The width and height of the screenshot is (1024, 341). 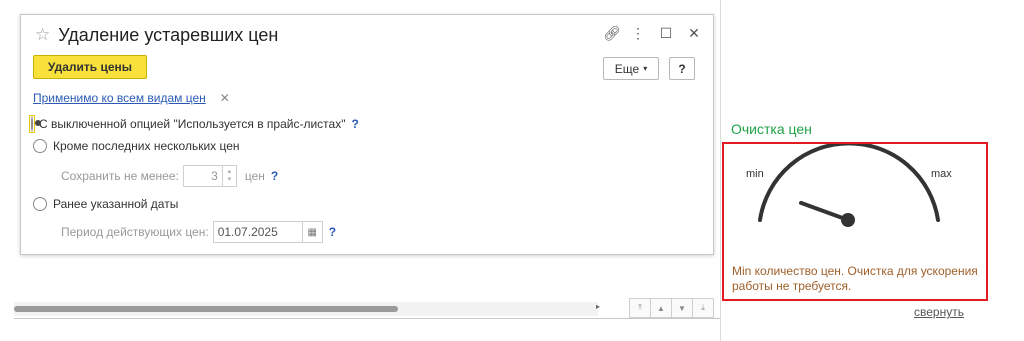 What do you see at coordinates (627, 68) in the screenshot?
I see `more-button-label: Еще` at bounding box center [627, 68].